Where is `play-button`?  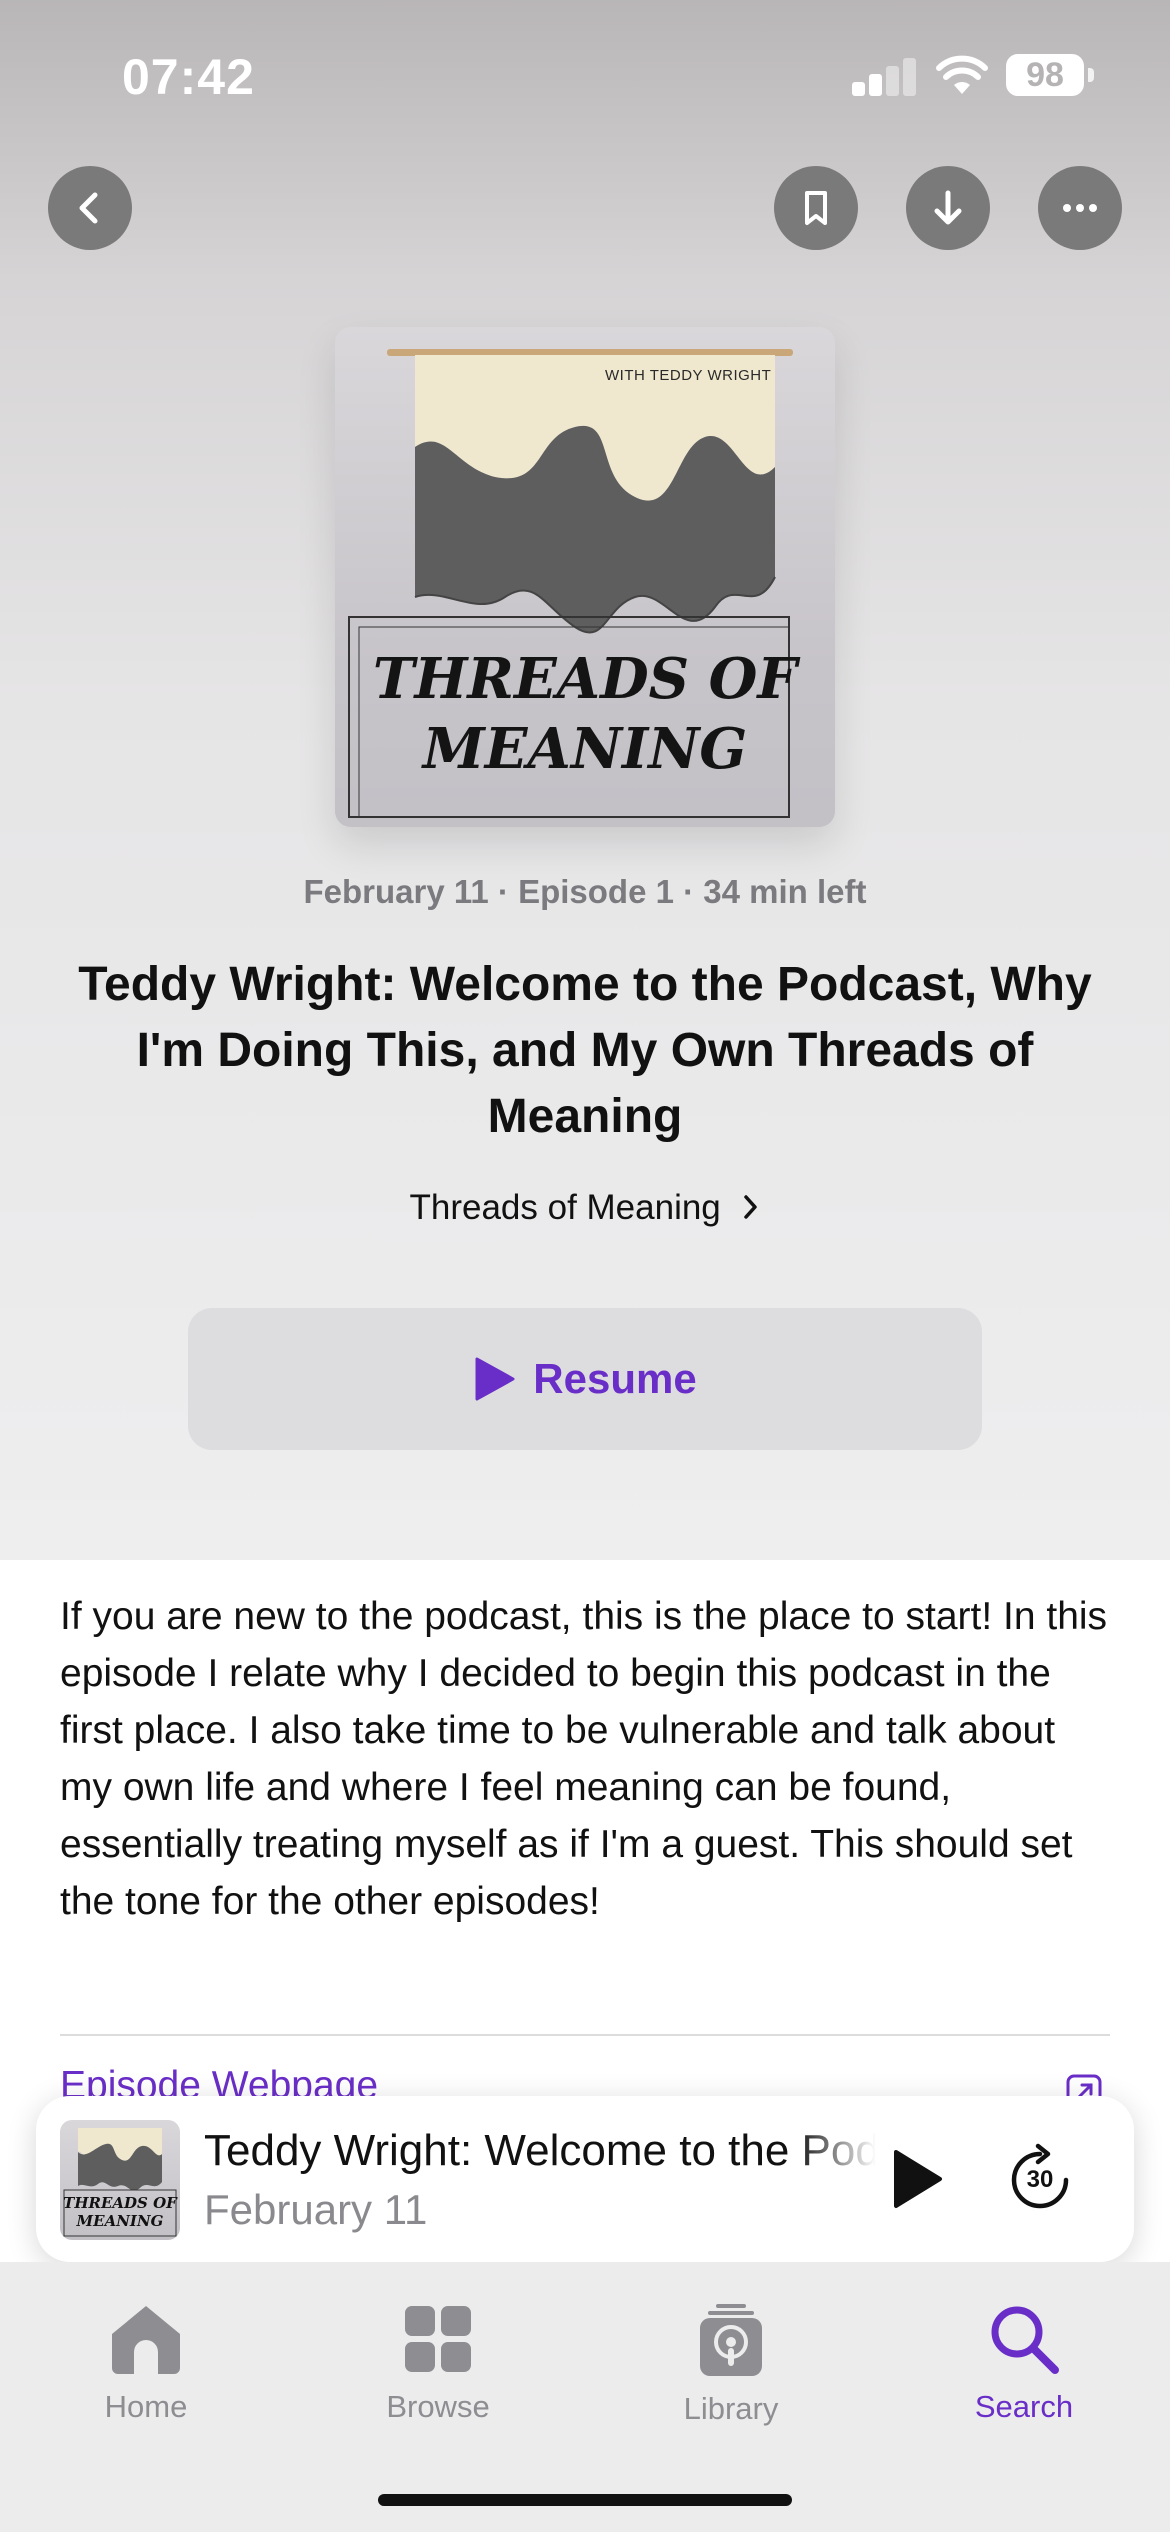
play-button is located at coordinates (916, 2179).